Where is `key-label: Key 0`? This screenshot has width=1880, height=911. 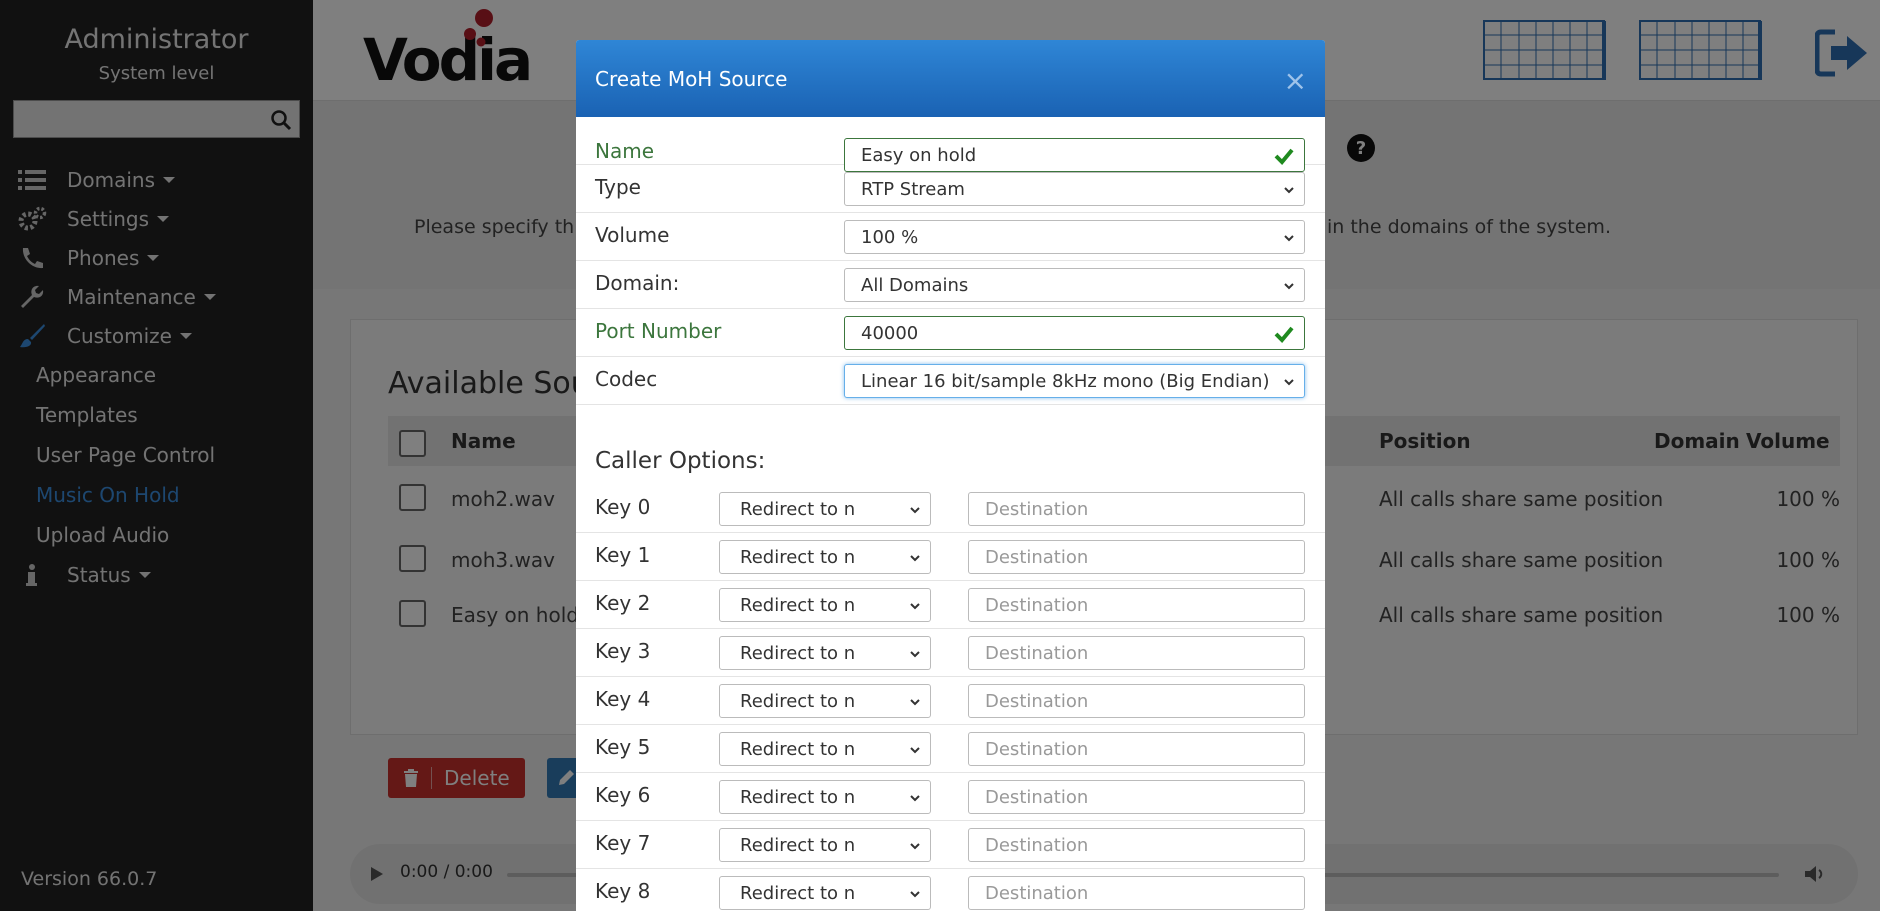
key-label: Key 0 is located at coordinates (623, 507).